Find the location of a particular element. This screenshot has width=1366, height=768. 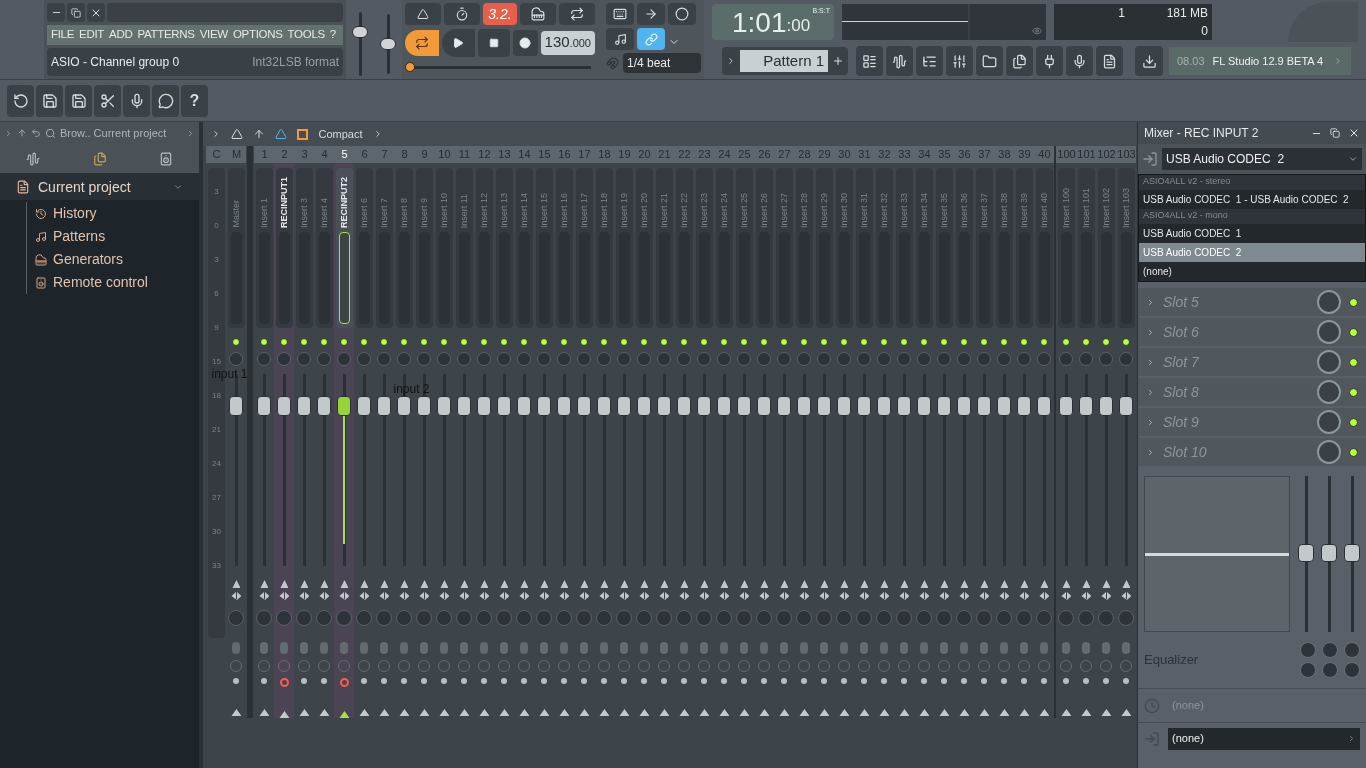

menu-option: (none) is located at coordinates (1252, 271).